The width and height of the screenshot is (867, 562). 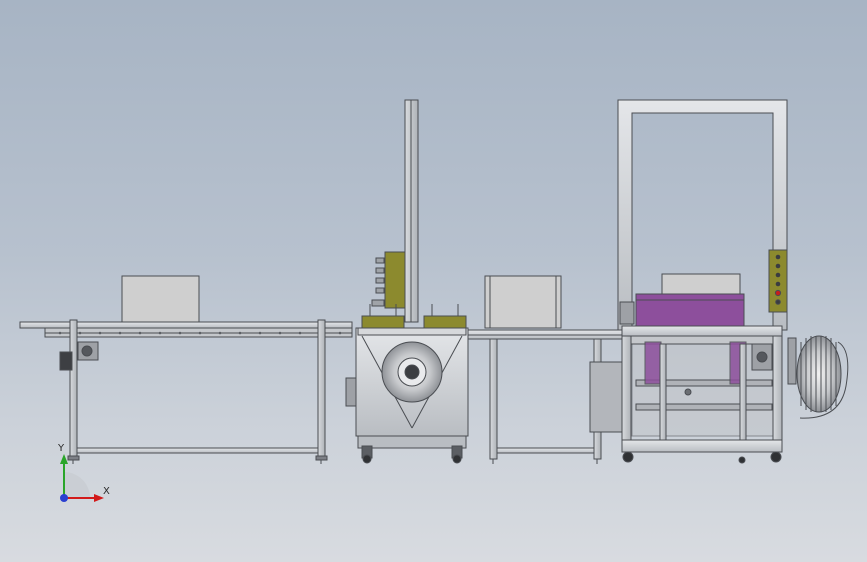 What do you see at coordinates (186, 369) in the screenshot?
I see `infeed-conveyor` at bounding box center [186, 369].